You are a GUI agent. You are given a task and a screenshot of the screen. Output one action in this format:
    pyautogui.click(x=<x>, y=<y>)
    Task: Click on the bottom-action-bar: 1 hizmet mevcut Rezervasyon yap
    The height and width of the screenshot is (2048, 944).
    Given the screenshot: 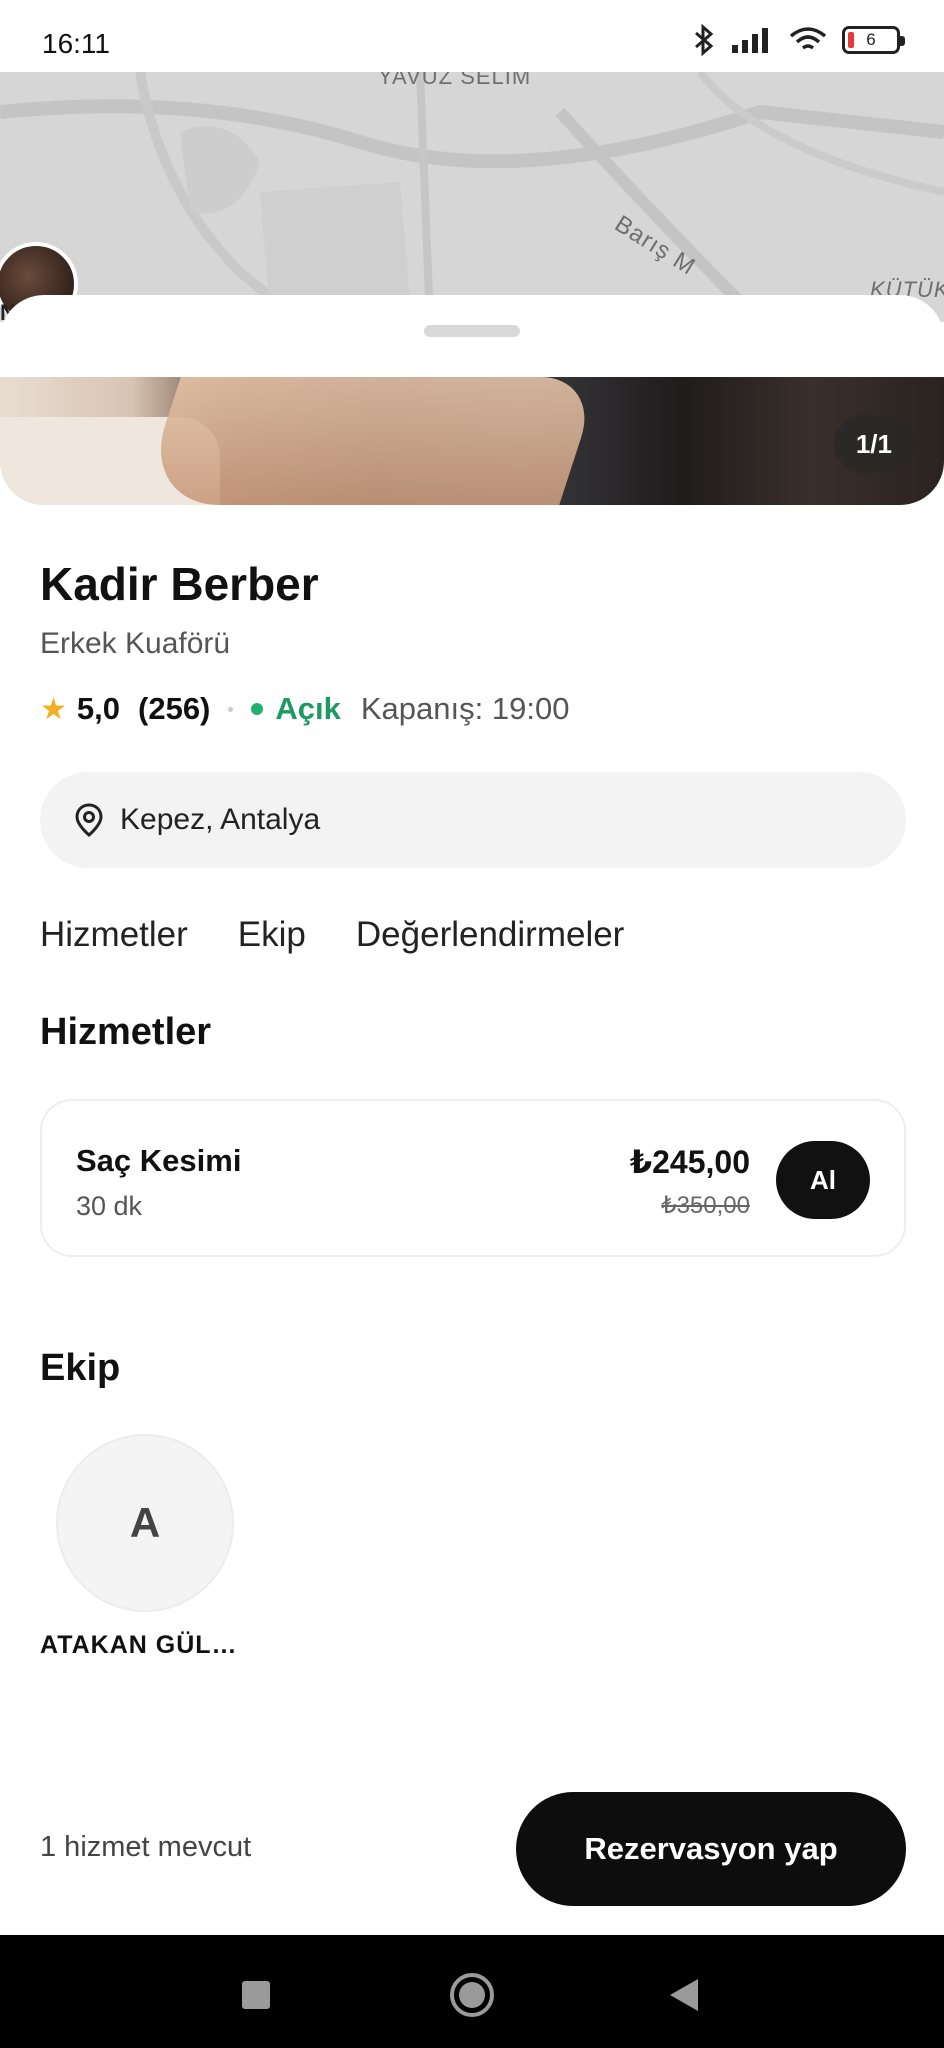 What is the action you would take?
    pyautogui.click(x=472, y=1856)
    